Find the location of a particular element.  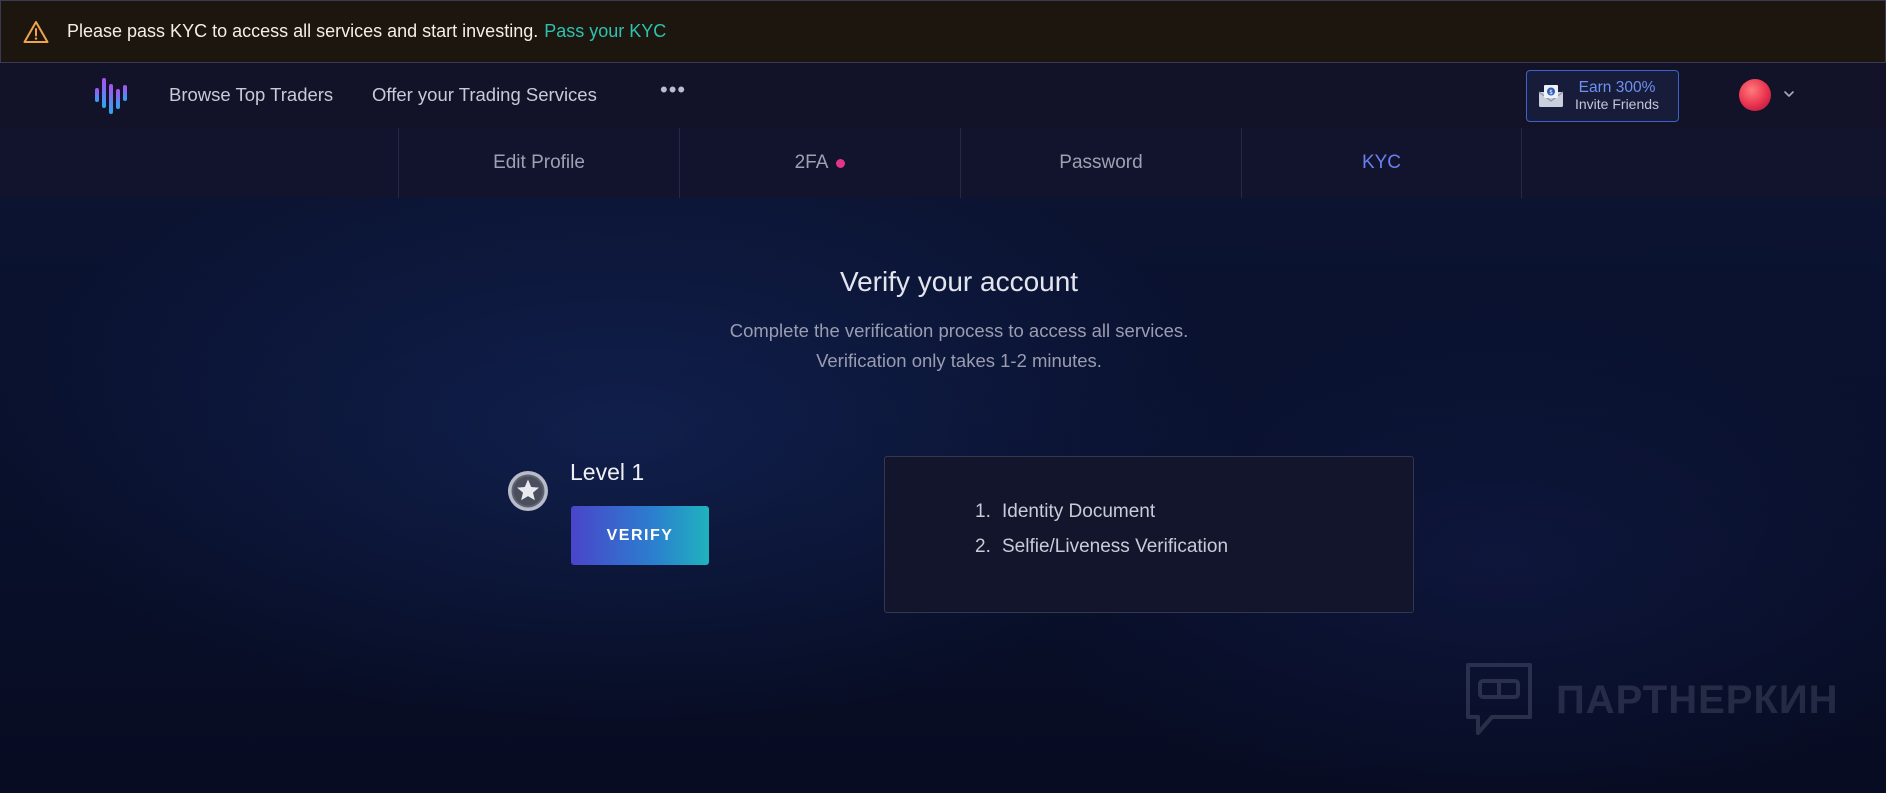

tab-kyc: KYC is located at coordinates (1381, 163).